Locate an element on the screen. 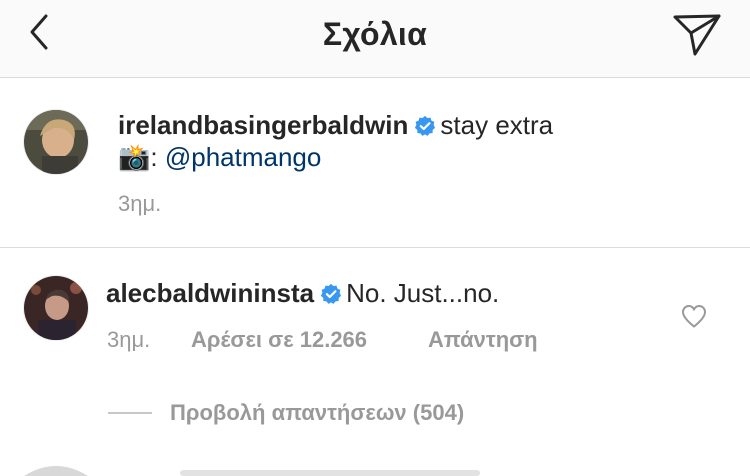 This screenshot has height=476, width=750. heart-icon is located at coordinates (694, 316).